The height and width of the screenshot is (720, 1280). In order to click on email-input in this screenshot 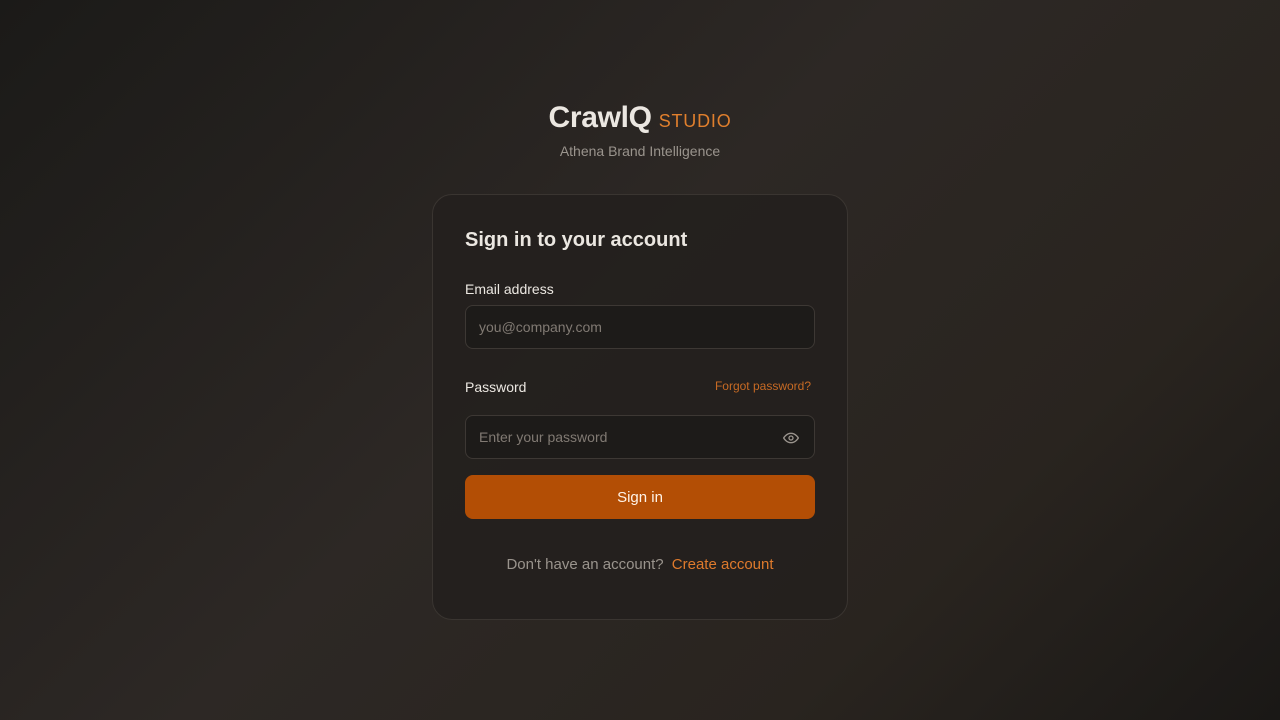, I will do `click(640, 327)`.